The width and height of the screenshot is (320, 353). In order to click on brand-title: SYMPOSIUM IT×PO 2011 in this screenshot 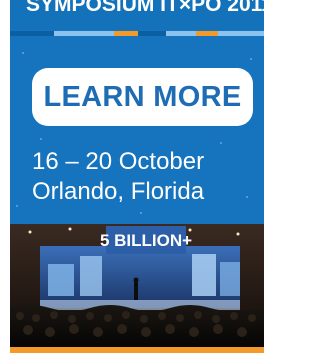, I will do `click(145, 8)`.